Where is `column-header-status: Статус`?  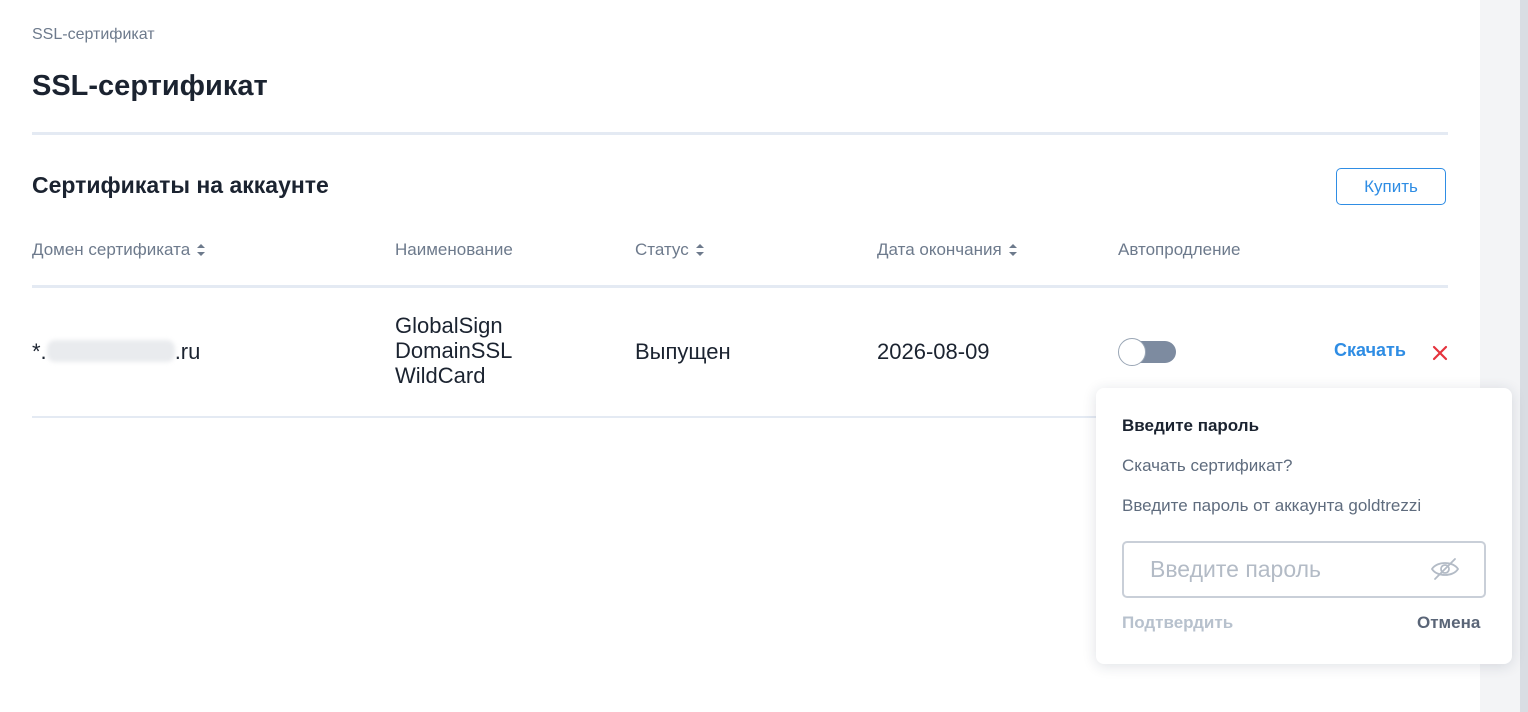 column-header-status: Статус is located at coordinates (670, 250).